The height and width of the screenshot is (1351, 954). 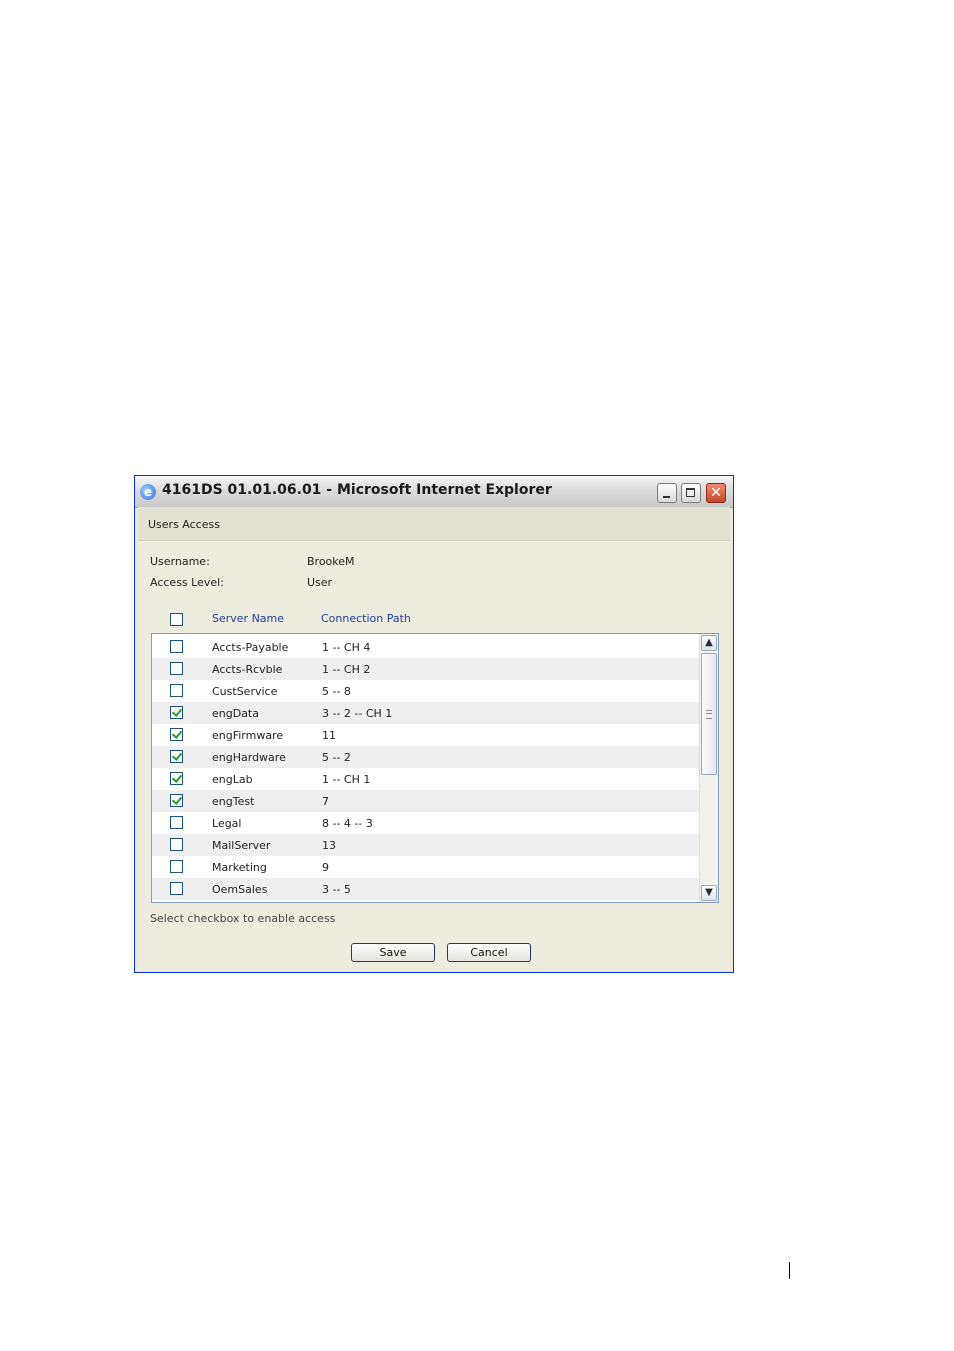 What do you see at coordinates (325, 801) in the screenshot?
I see `connection-path-cell: 7` at bounding box center [325, 801].